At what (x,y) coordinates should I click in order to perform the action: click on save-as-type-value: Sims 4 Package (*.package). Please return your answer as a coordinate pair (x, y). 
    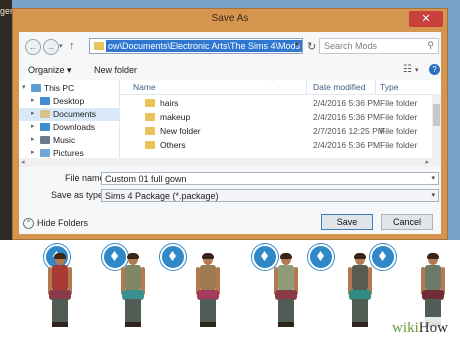
    Looking at the image, I should click on (162, 196).